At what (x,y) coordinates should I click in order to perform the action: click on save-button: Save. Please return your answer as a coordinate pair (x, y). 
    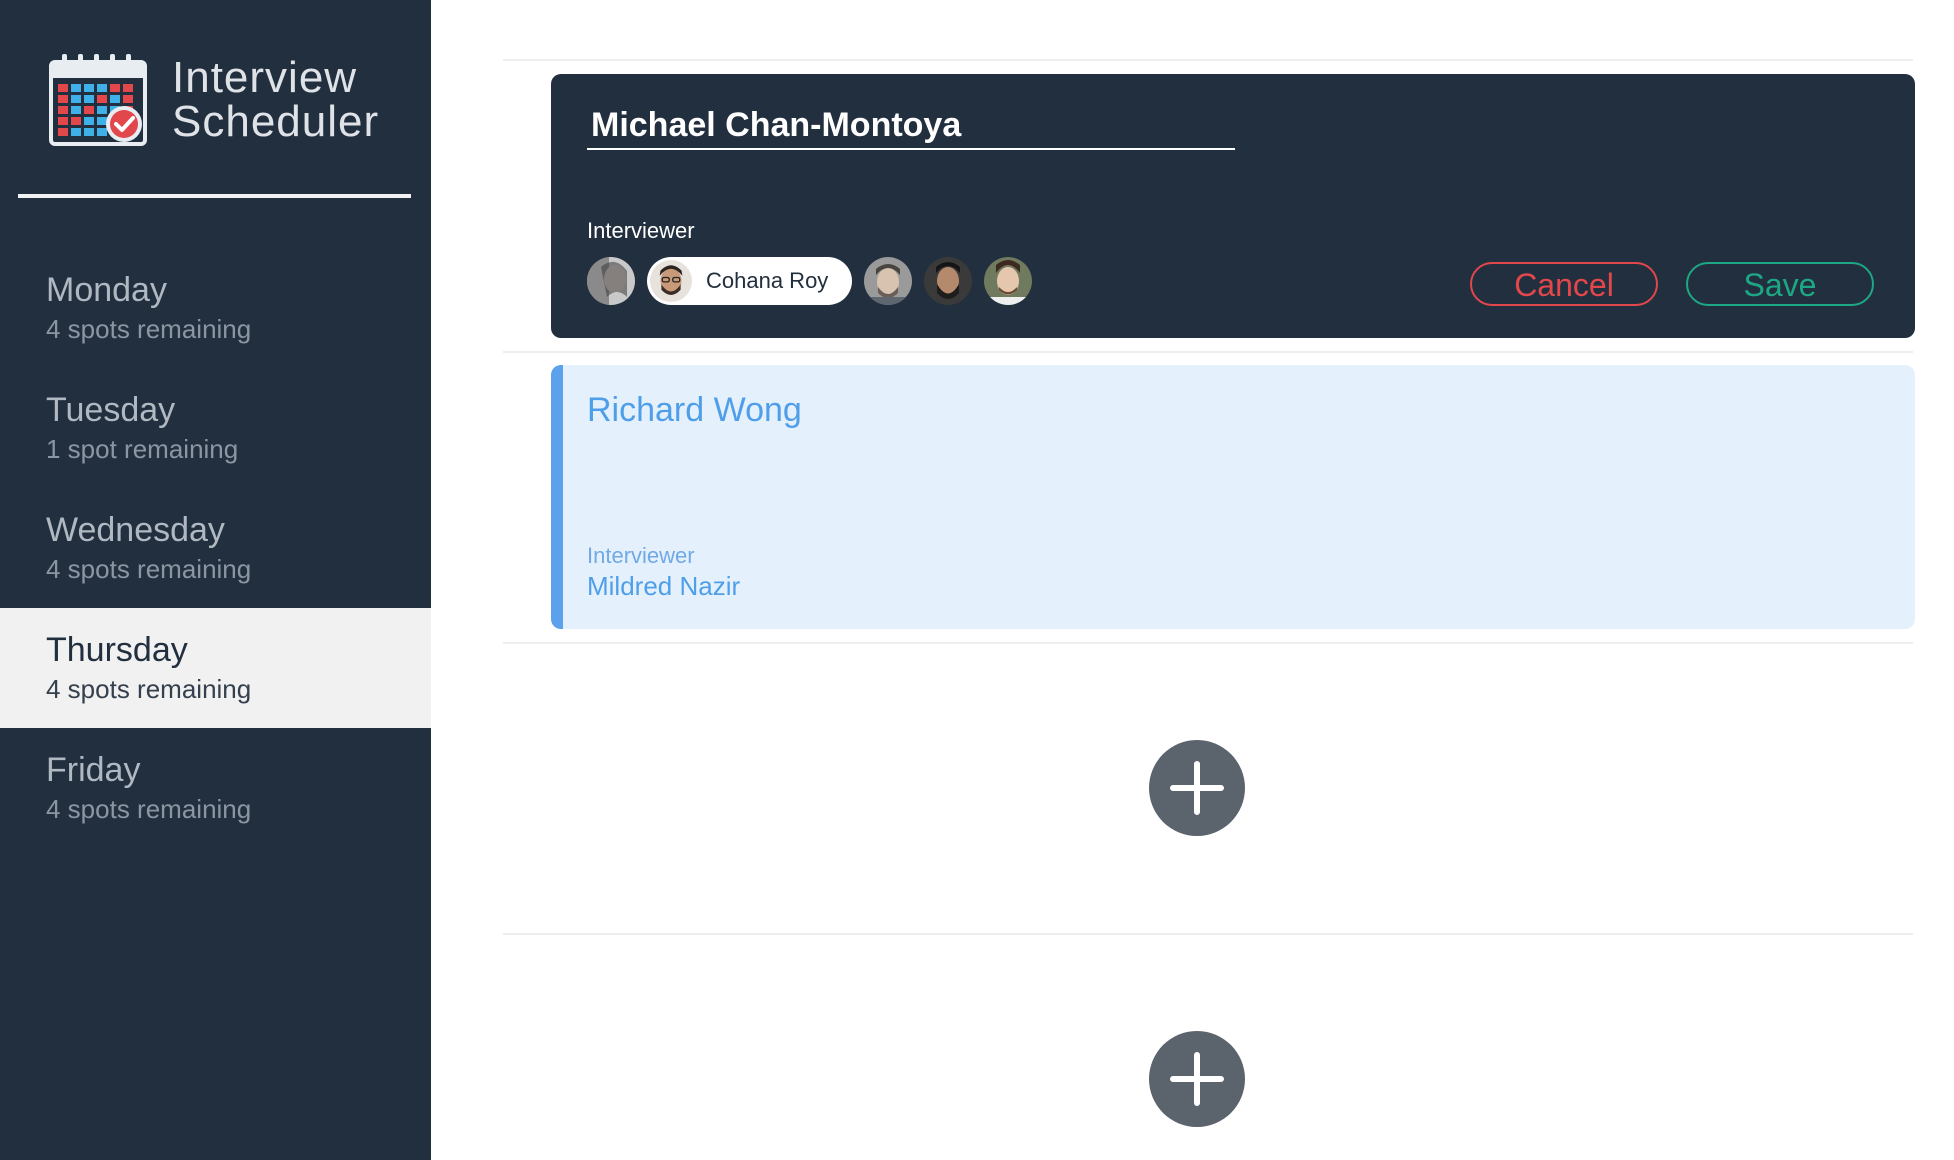
    Looking at the image, I should click on (1780, 284).